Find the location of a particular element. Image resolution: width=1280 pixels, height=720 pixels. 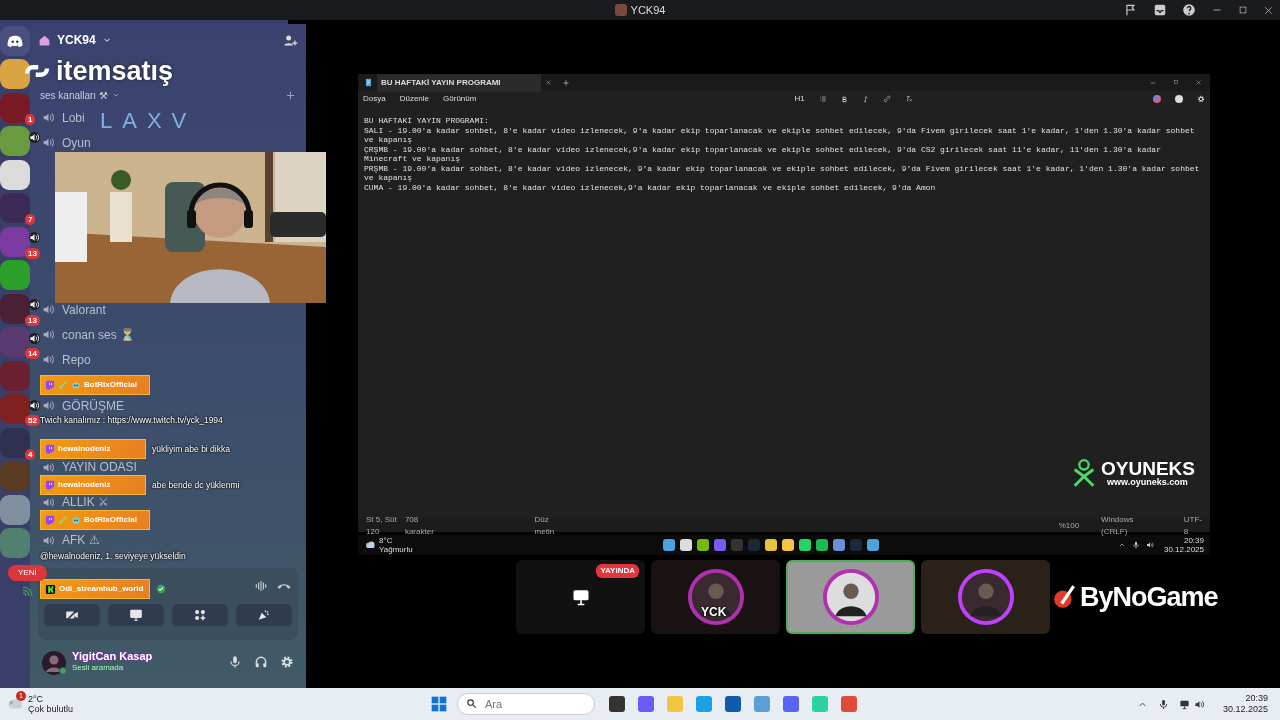

status-text: Düz metin is located at coordinates (545, 525).